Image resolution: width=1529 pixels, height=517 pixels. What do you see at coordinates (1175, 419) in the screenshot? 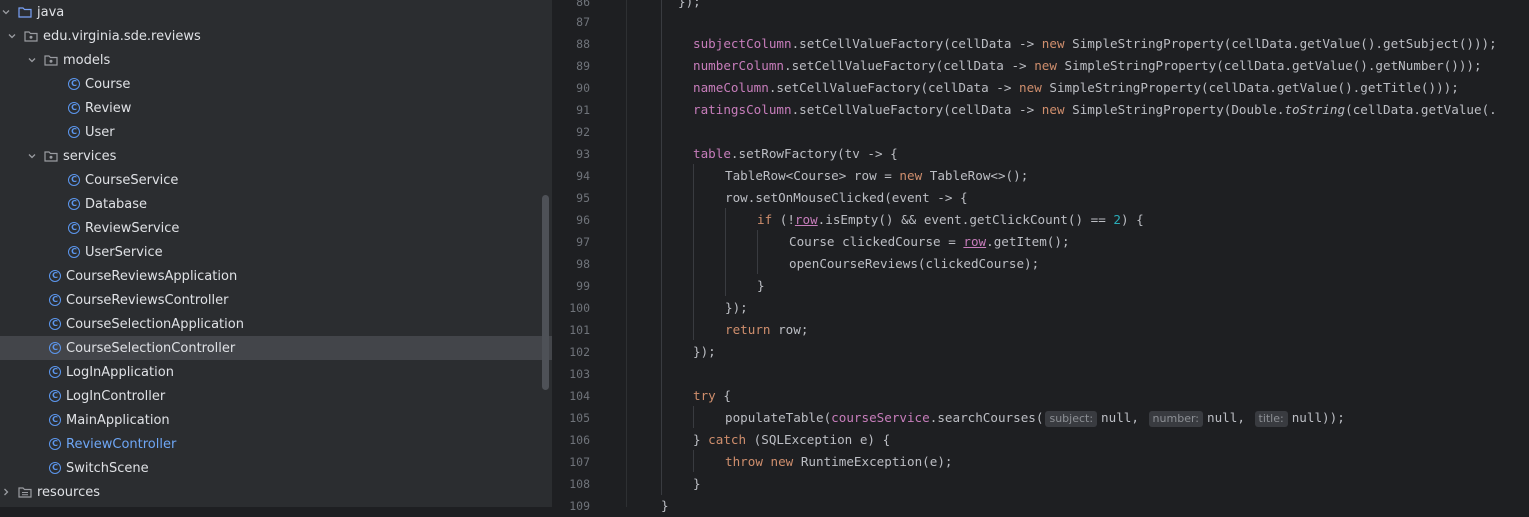
I see `parameter-hint: number:` at bounding box center [1175, 419].